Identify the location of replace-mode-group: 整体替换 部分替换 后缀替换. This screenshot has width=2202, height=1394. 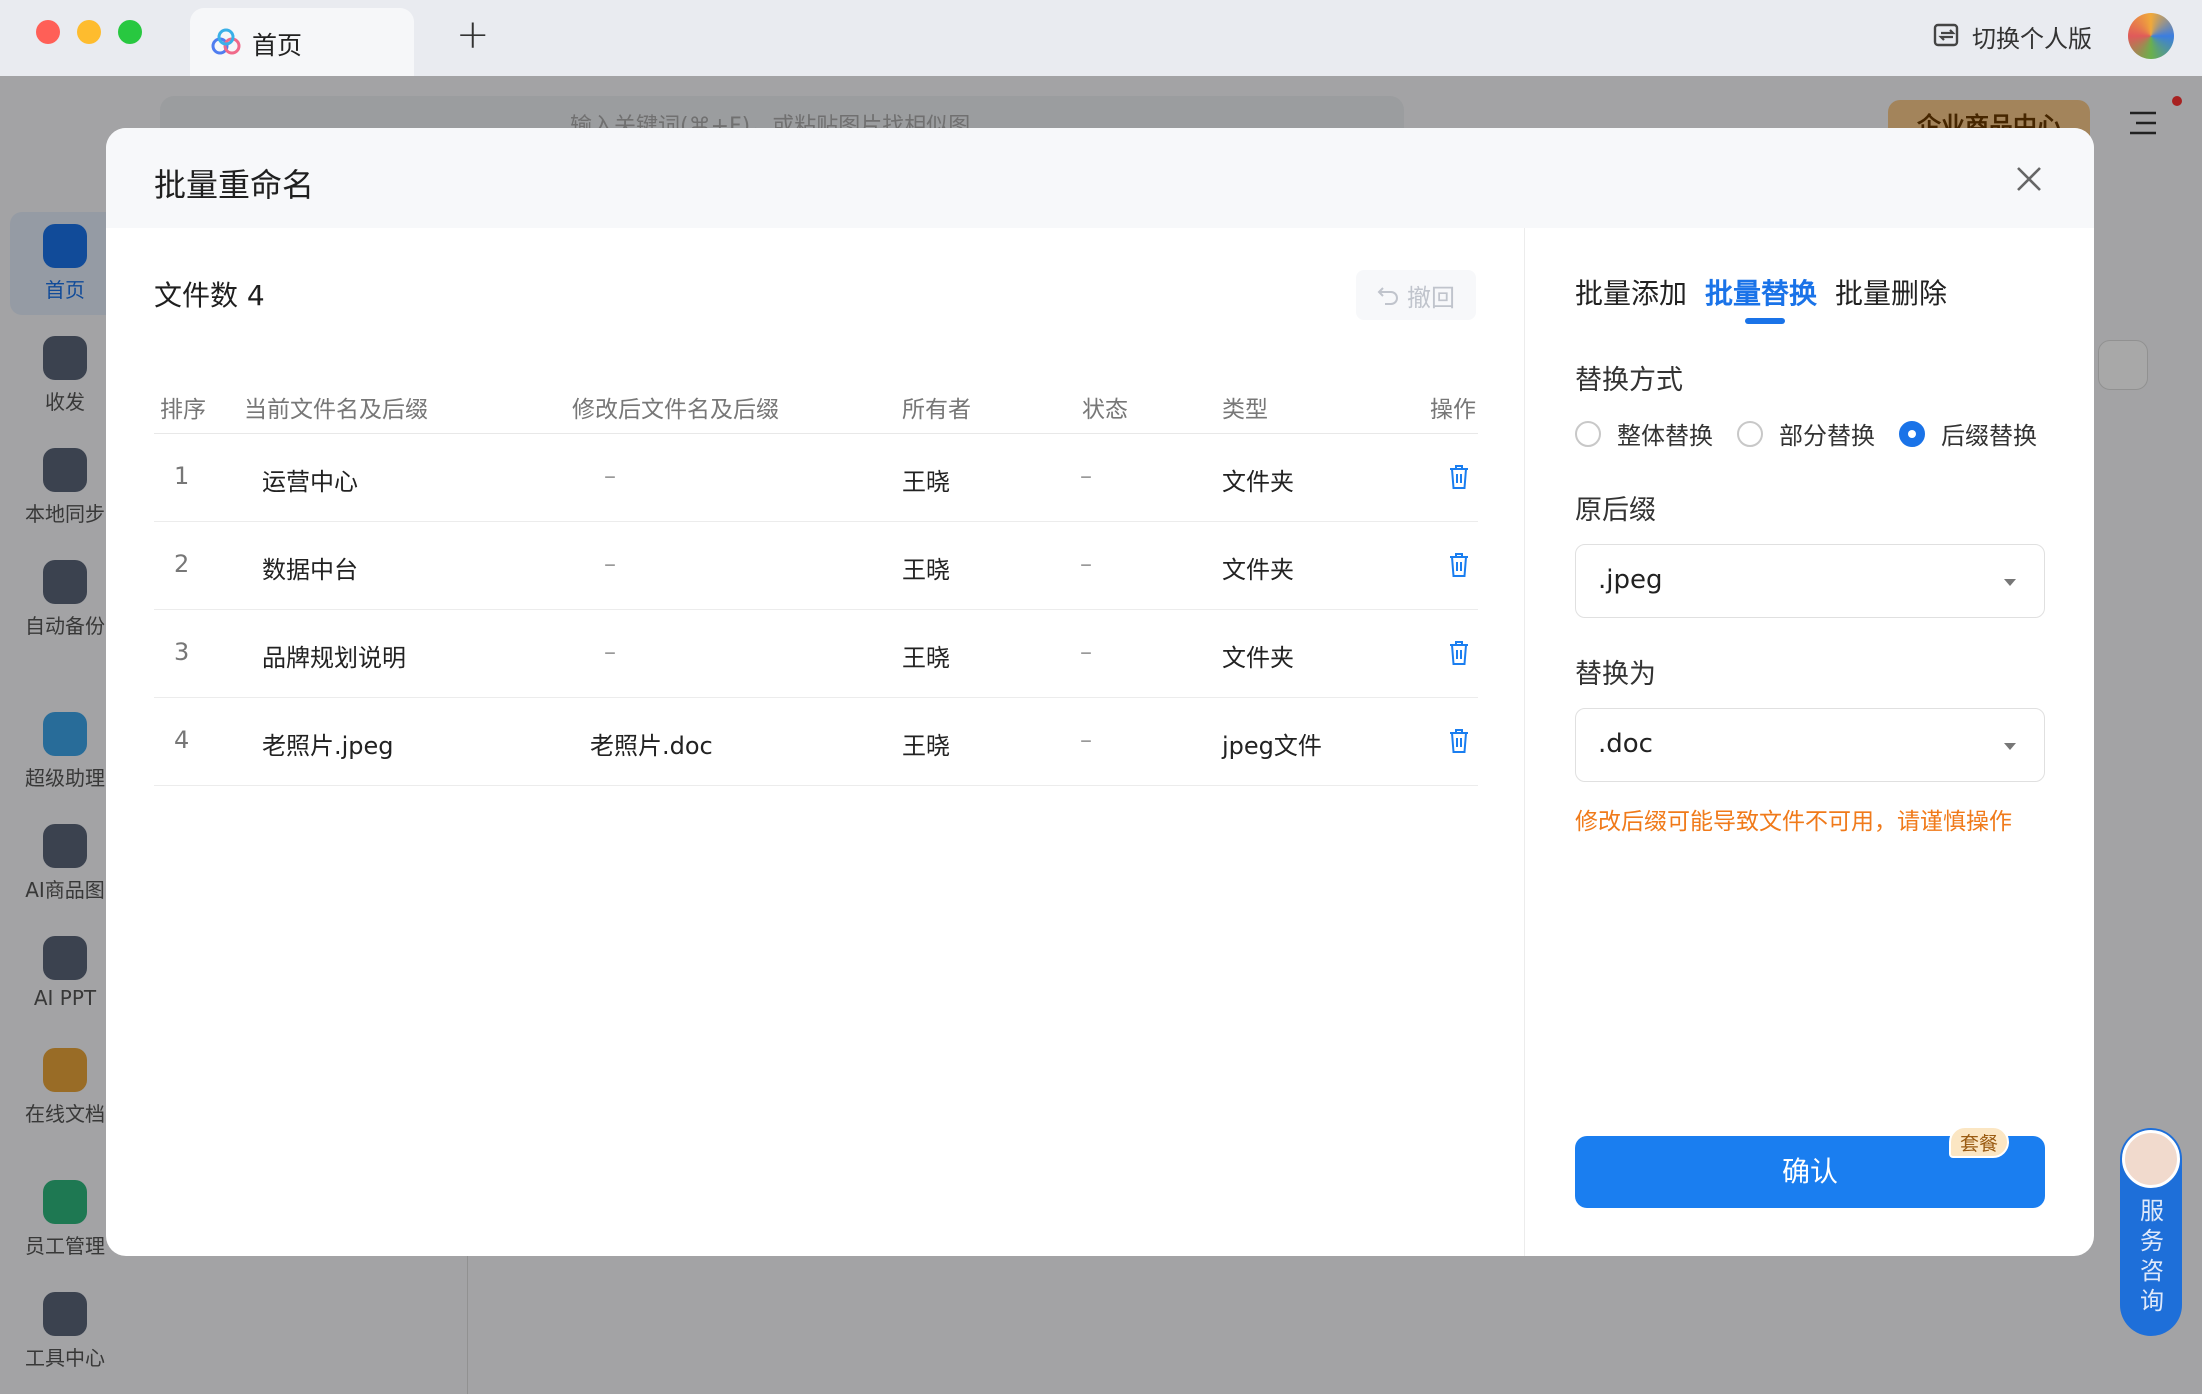
(1818, 433).